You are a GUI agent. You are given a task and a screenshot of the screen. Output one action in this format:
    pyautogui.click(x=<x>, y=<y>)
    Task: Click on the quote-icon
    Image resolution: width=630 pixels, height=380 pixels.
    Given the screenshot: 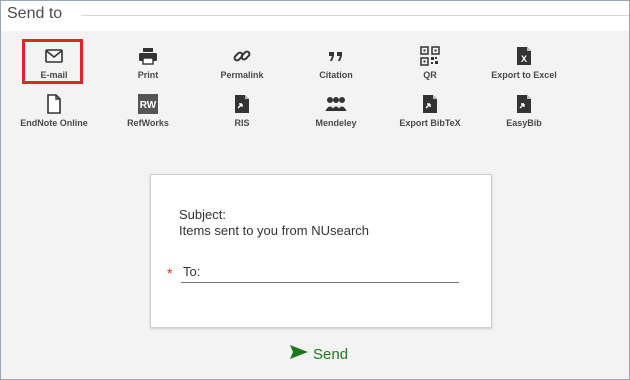 What is the action you would take?
    pyautogui.click(x=336, y=56)
    